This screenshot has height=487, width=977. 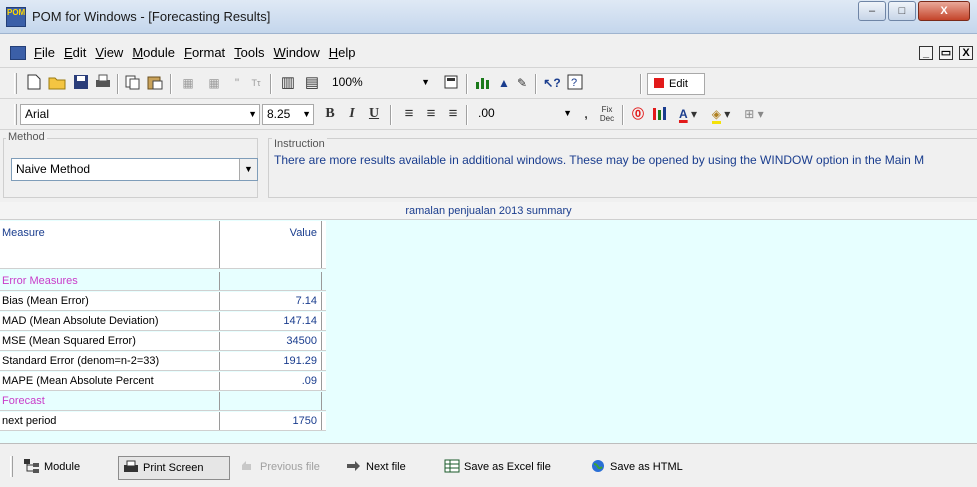 I want to click on font-select: Arial ▼, so click(x=140, y=114).